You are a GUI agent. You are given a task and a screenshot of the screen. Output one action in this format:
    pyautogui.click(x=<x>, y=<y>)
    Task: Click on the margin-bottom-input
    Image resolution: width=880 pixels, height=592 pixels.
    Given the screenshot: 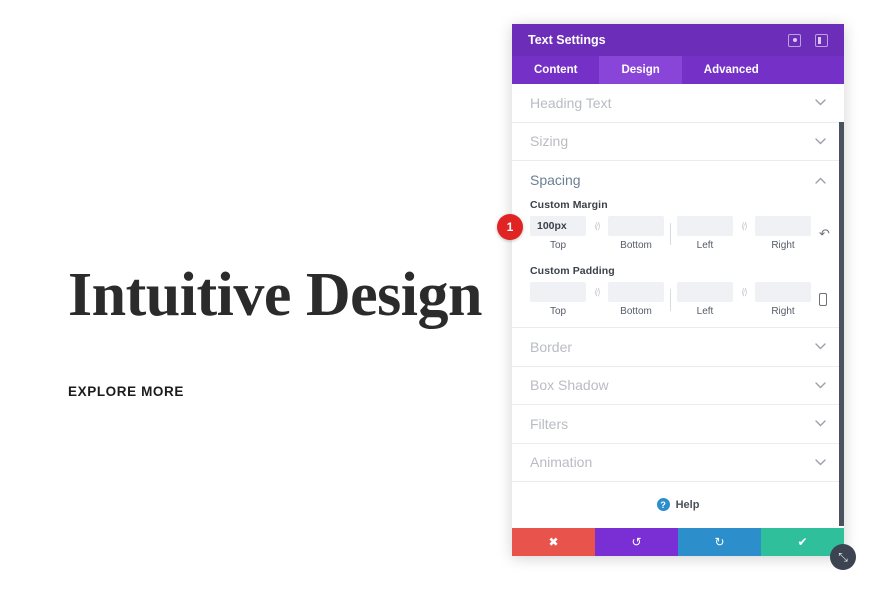 What is the action you would take?
    pyautogui.click(x=636, y=226)
    